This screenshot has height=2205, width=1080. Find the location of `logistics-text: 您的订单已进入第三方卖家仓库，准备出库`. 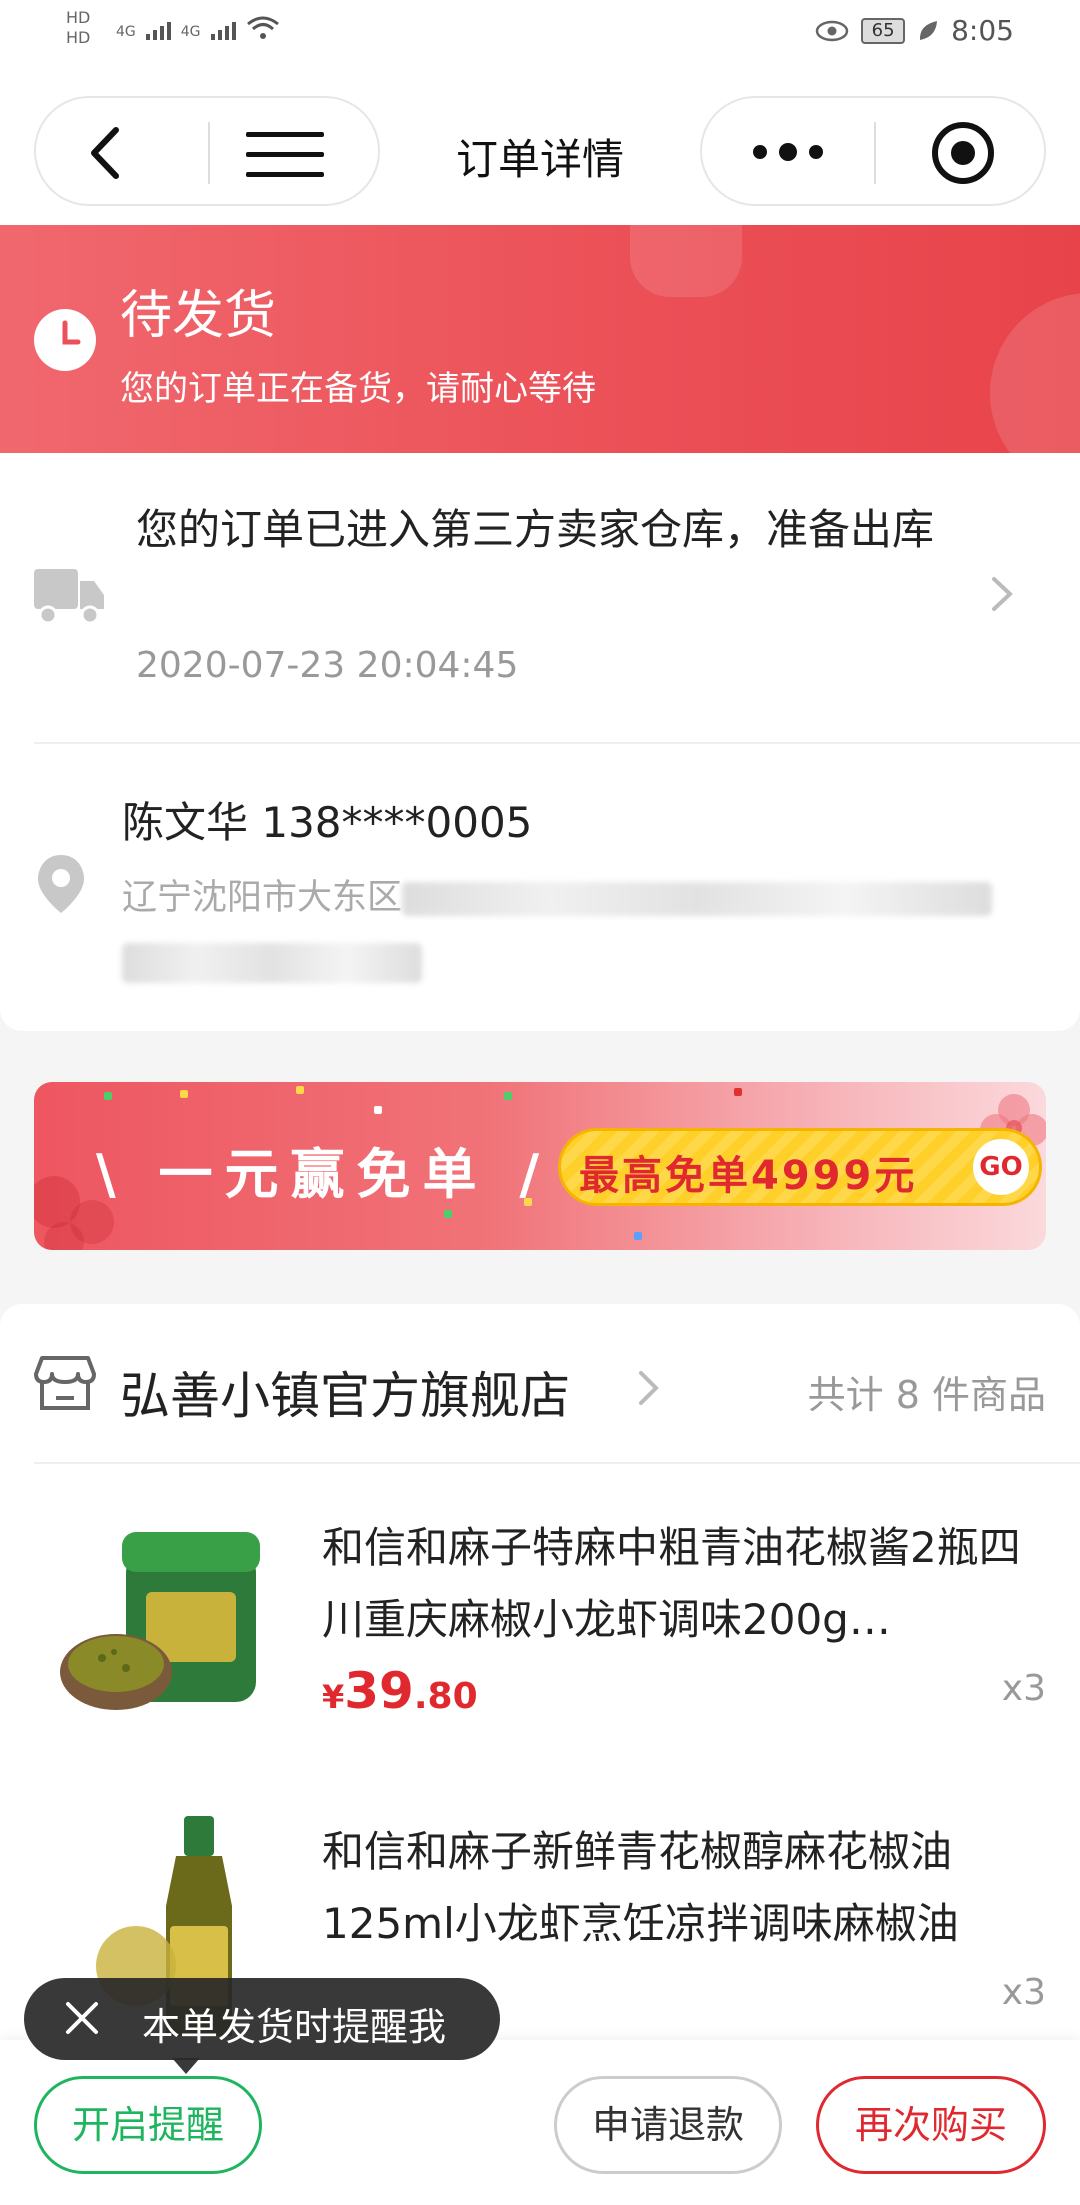

logistics-text: 您的订单已进入第三方卖家仓库，准备出库 is located at coordinates (535, 529).